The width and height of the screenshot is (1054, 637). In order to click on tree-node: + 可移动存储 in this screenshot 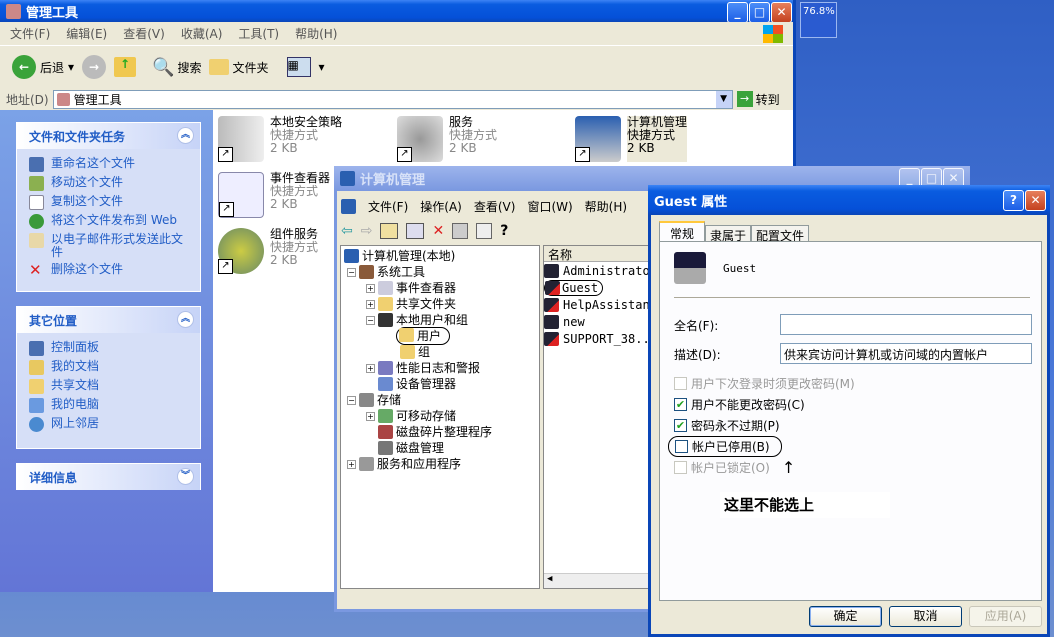, I will do `click(441, 416)`.